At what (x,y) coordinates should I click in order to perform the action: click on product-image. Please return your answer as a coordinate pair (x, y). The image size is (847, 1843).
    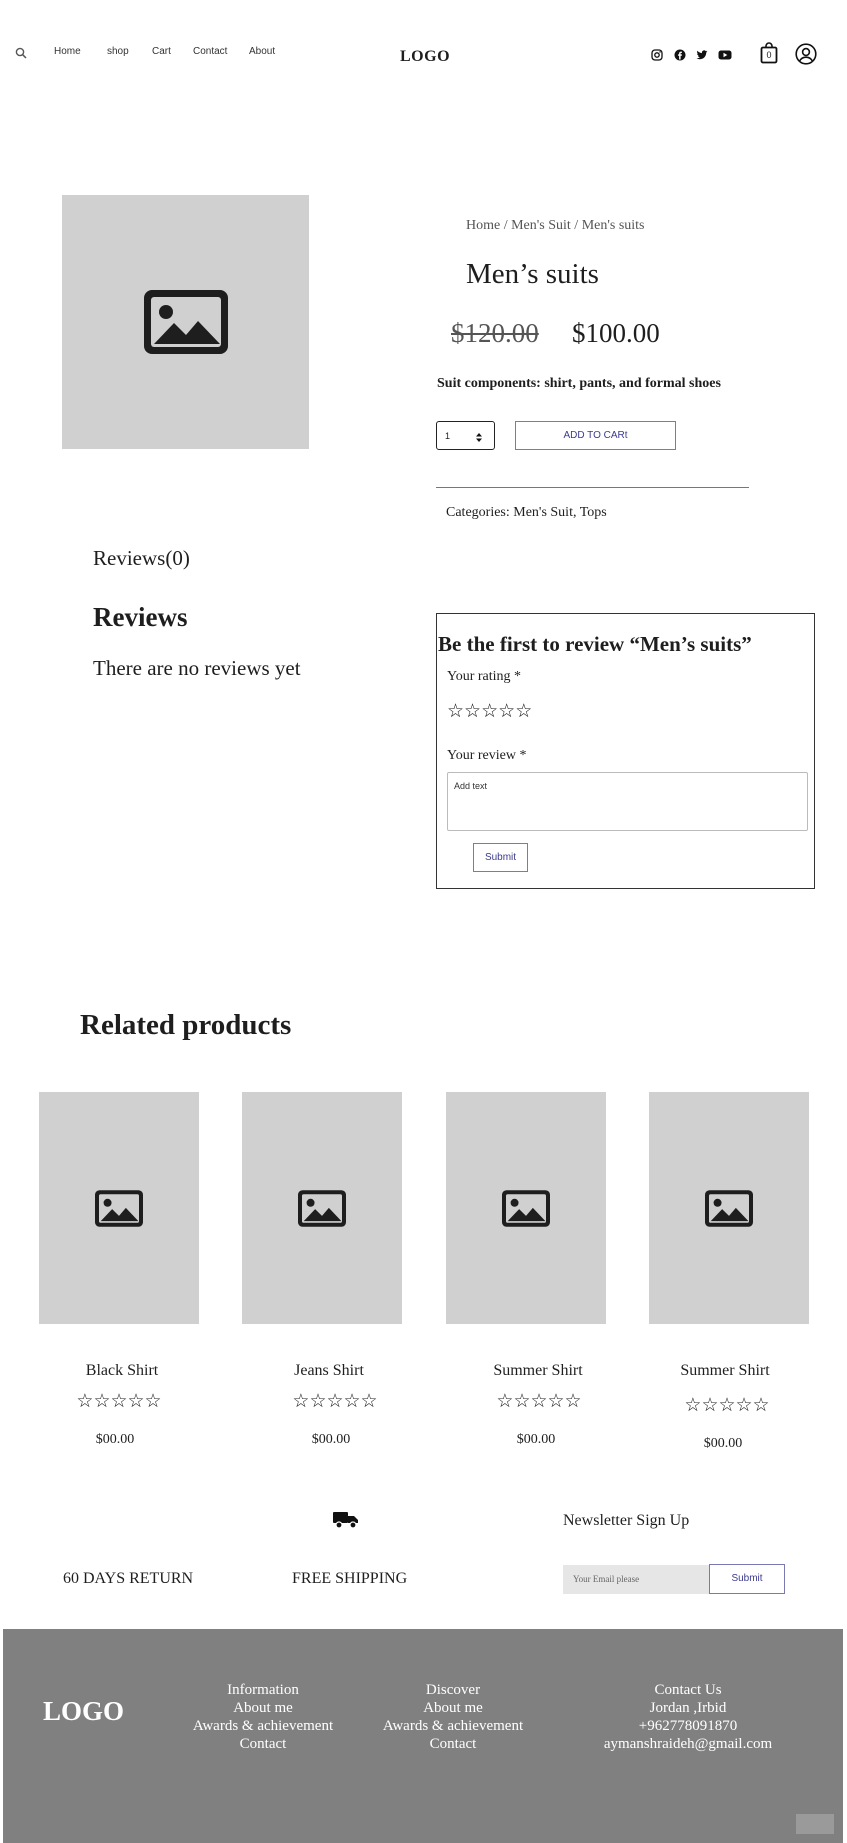
    Looking at the image, I should click on (185, 322).